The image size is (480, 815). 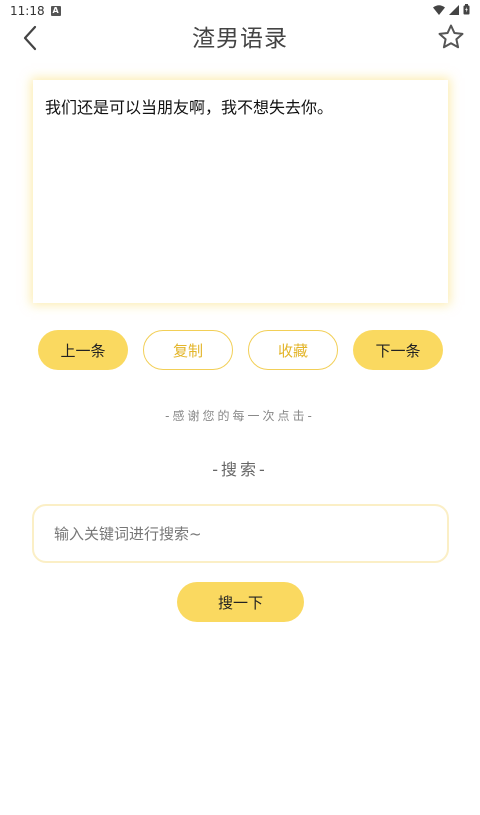 What do you see at coordinates (439, 11) in the screenshot?
I see `wifi-icon` at bounding box center [439, 11].